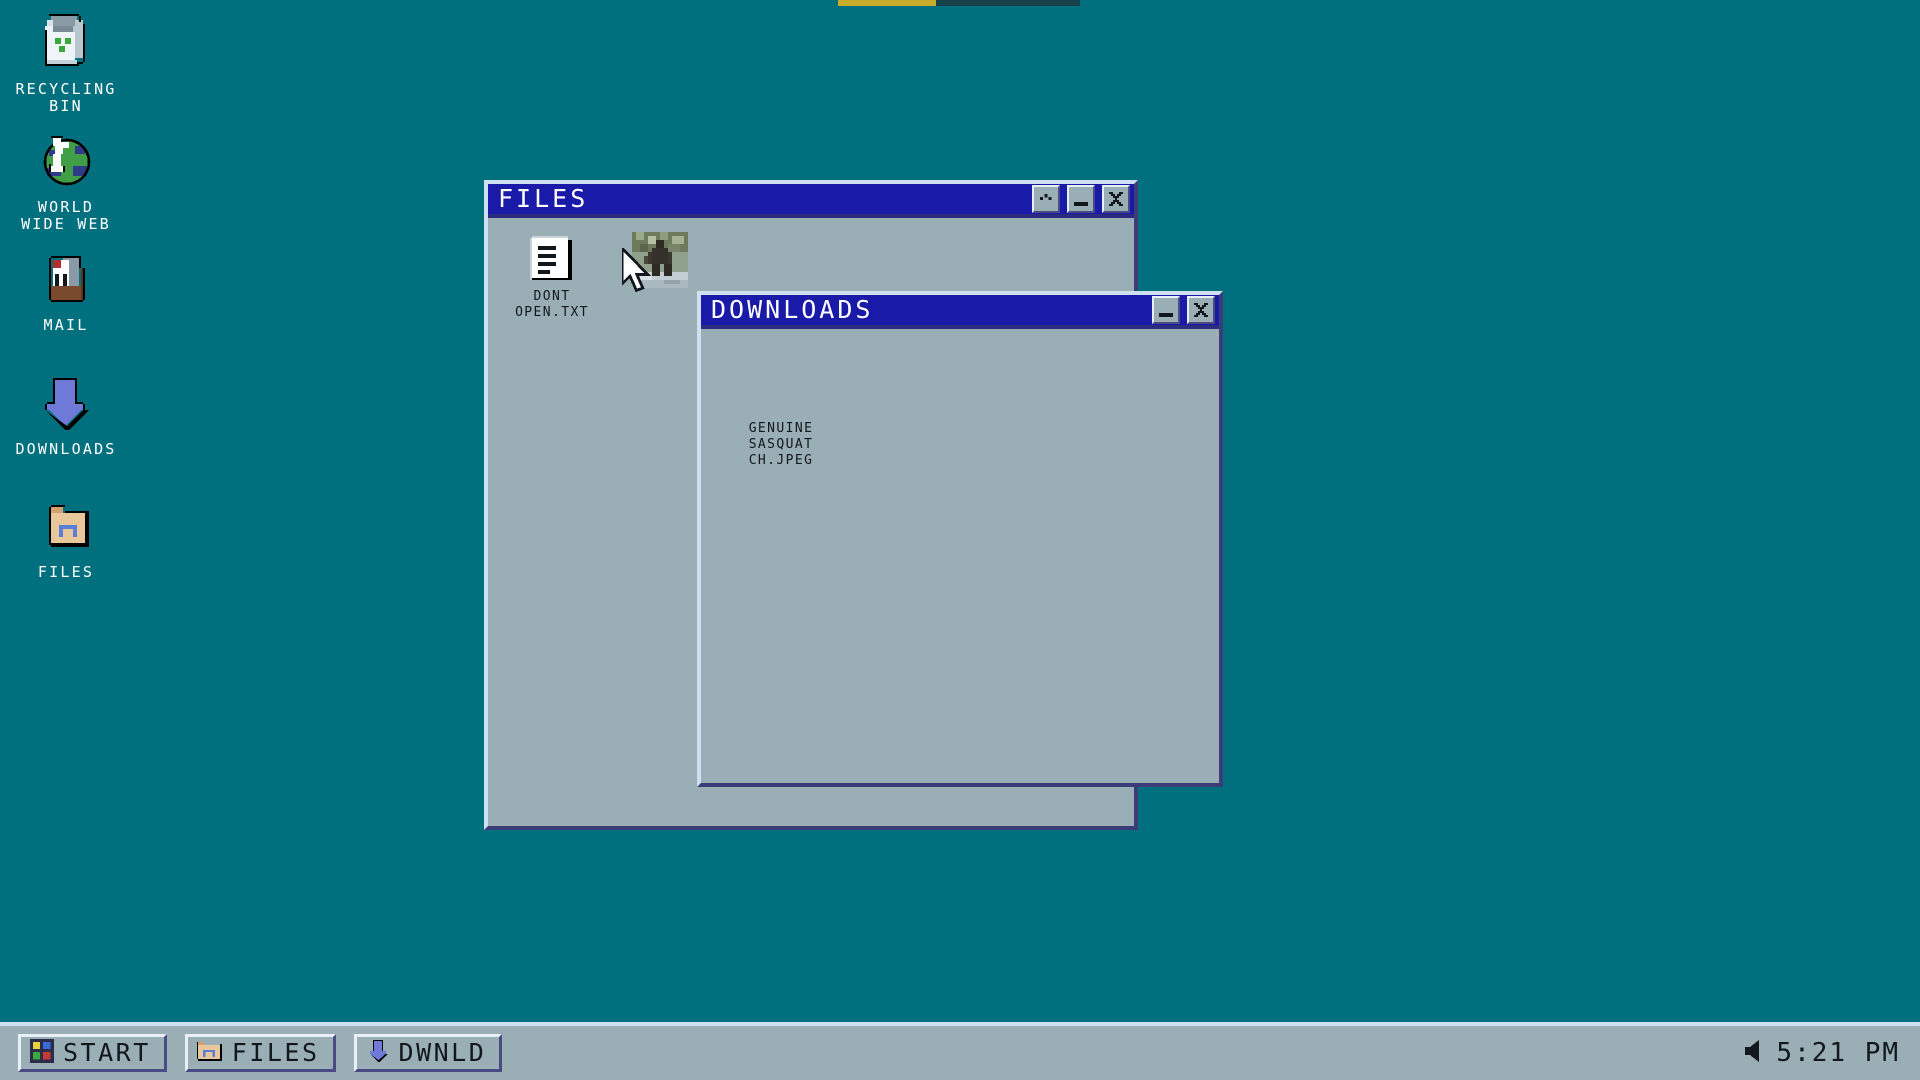  Describe the element at coordinates (811, 201) in the screenshot. I see `window-files-titlebar: FILES` at that location.